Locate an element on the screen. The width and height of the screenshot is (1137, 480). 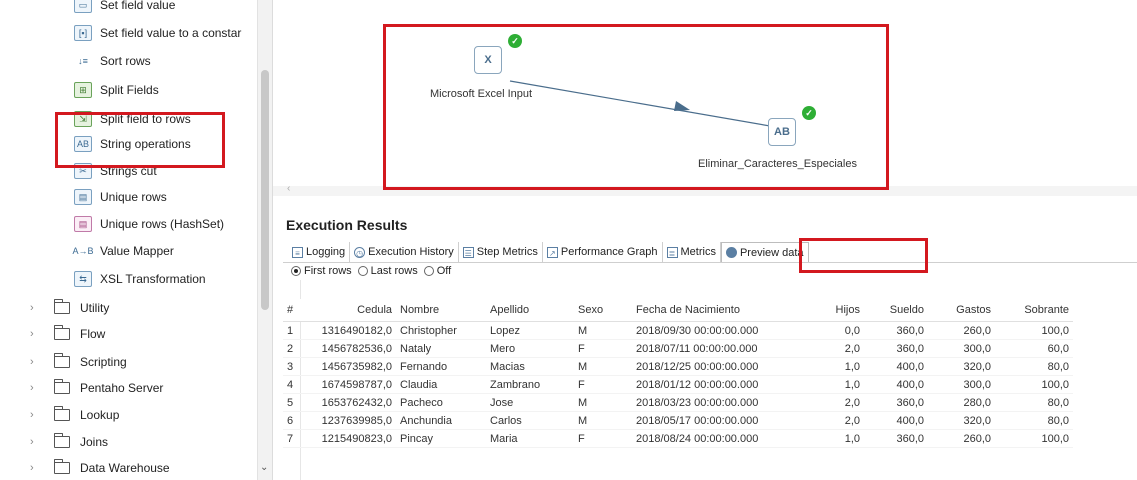
table-cell: 320,0 is located at coordinates (961, 366).